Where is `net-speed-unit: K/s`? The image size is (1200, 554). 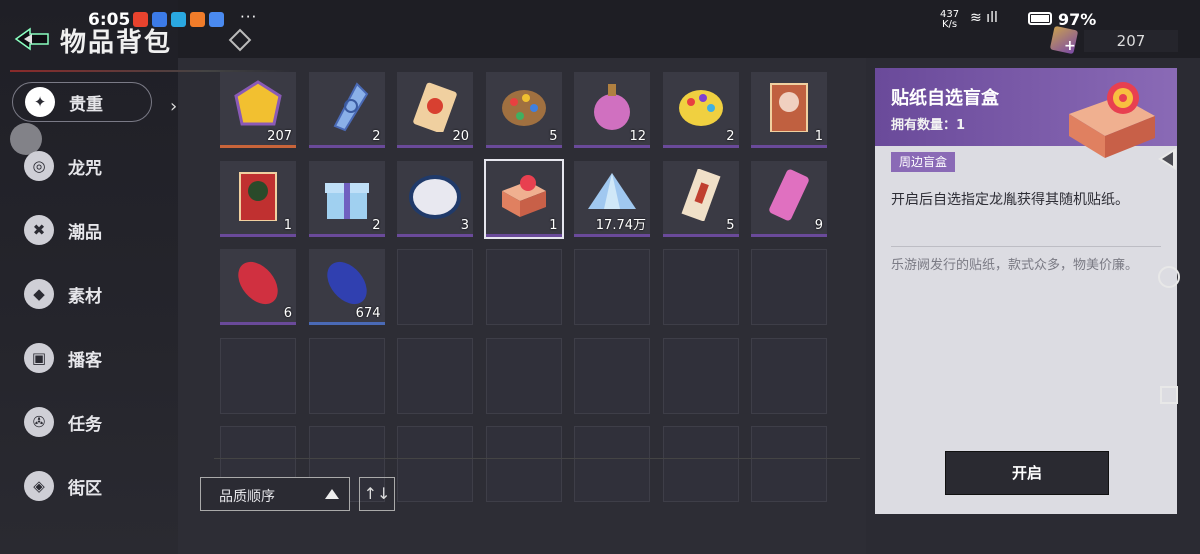 net-speed-unit: K/s is located at coordinates (949, 24).